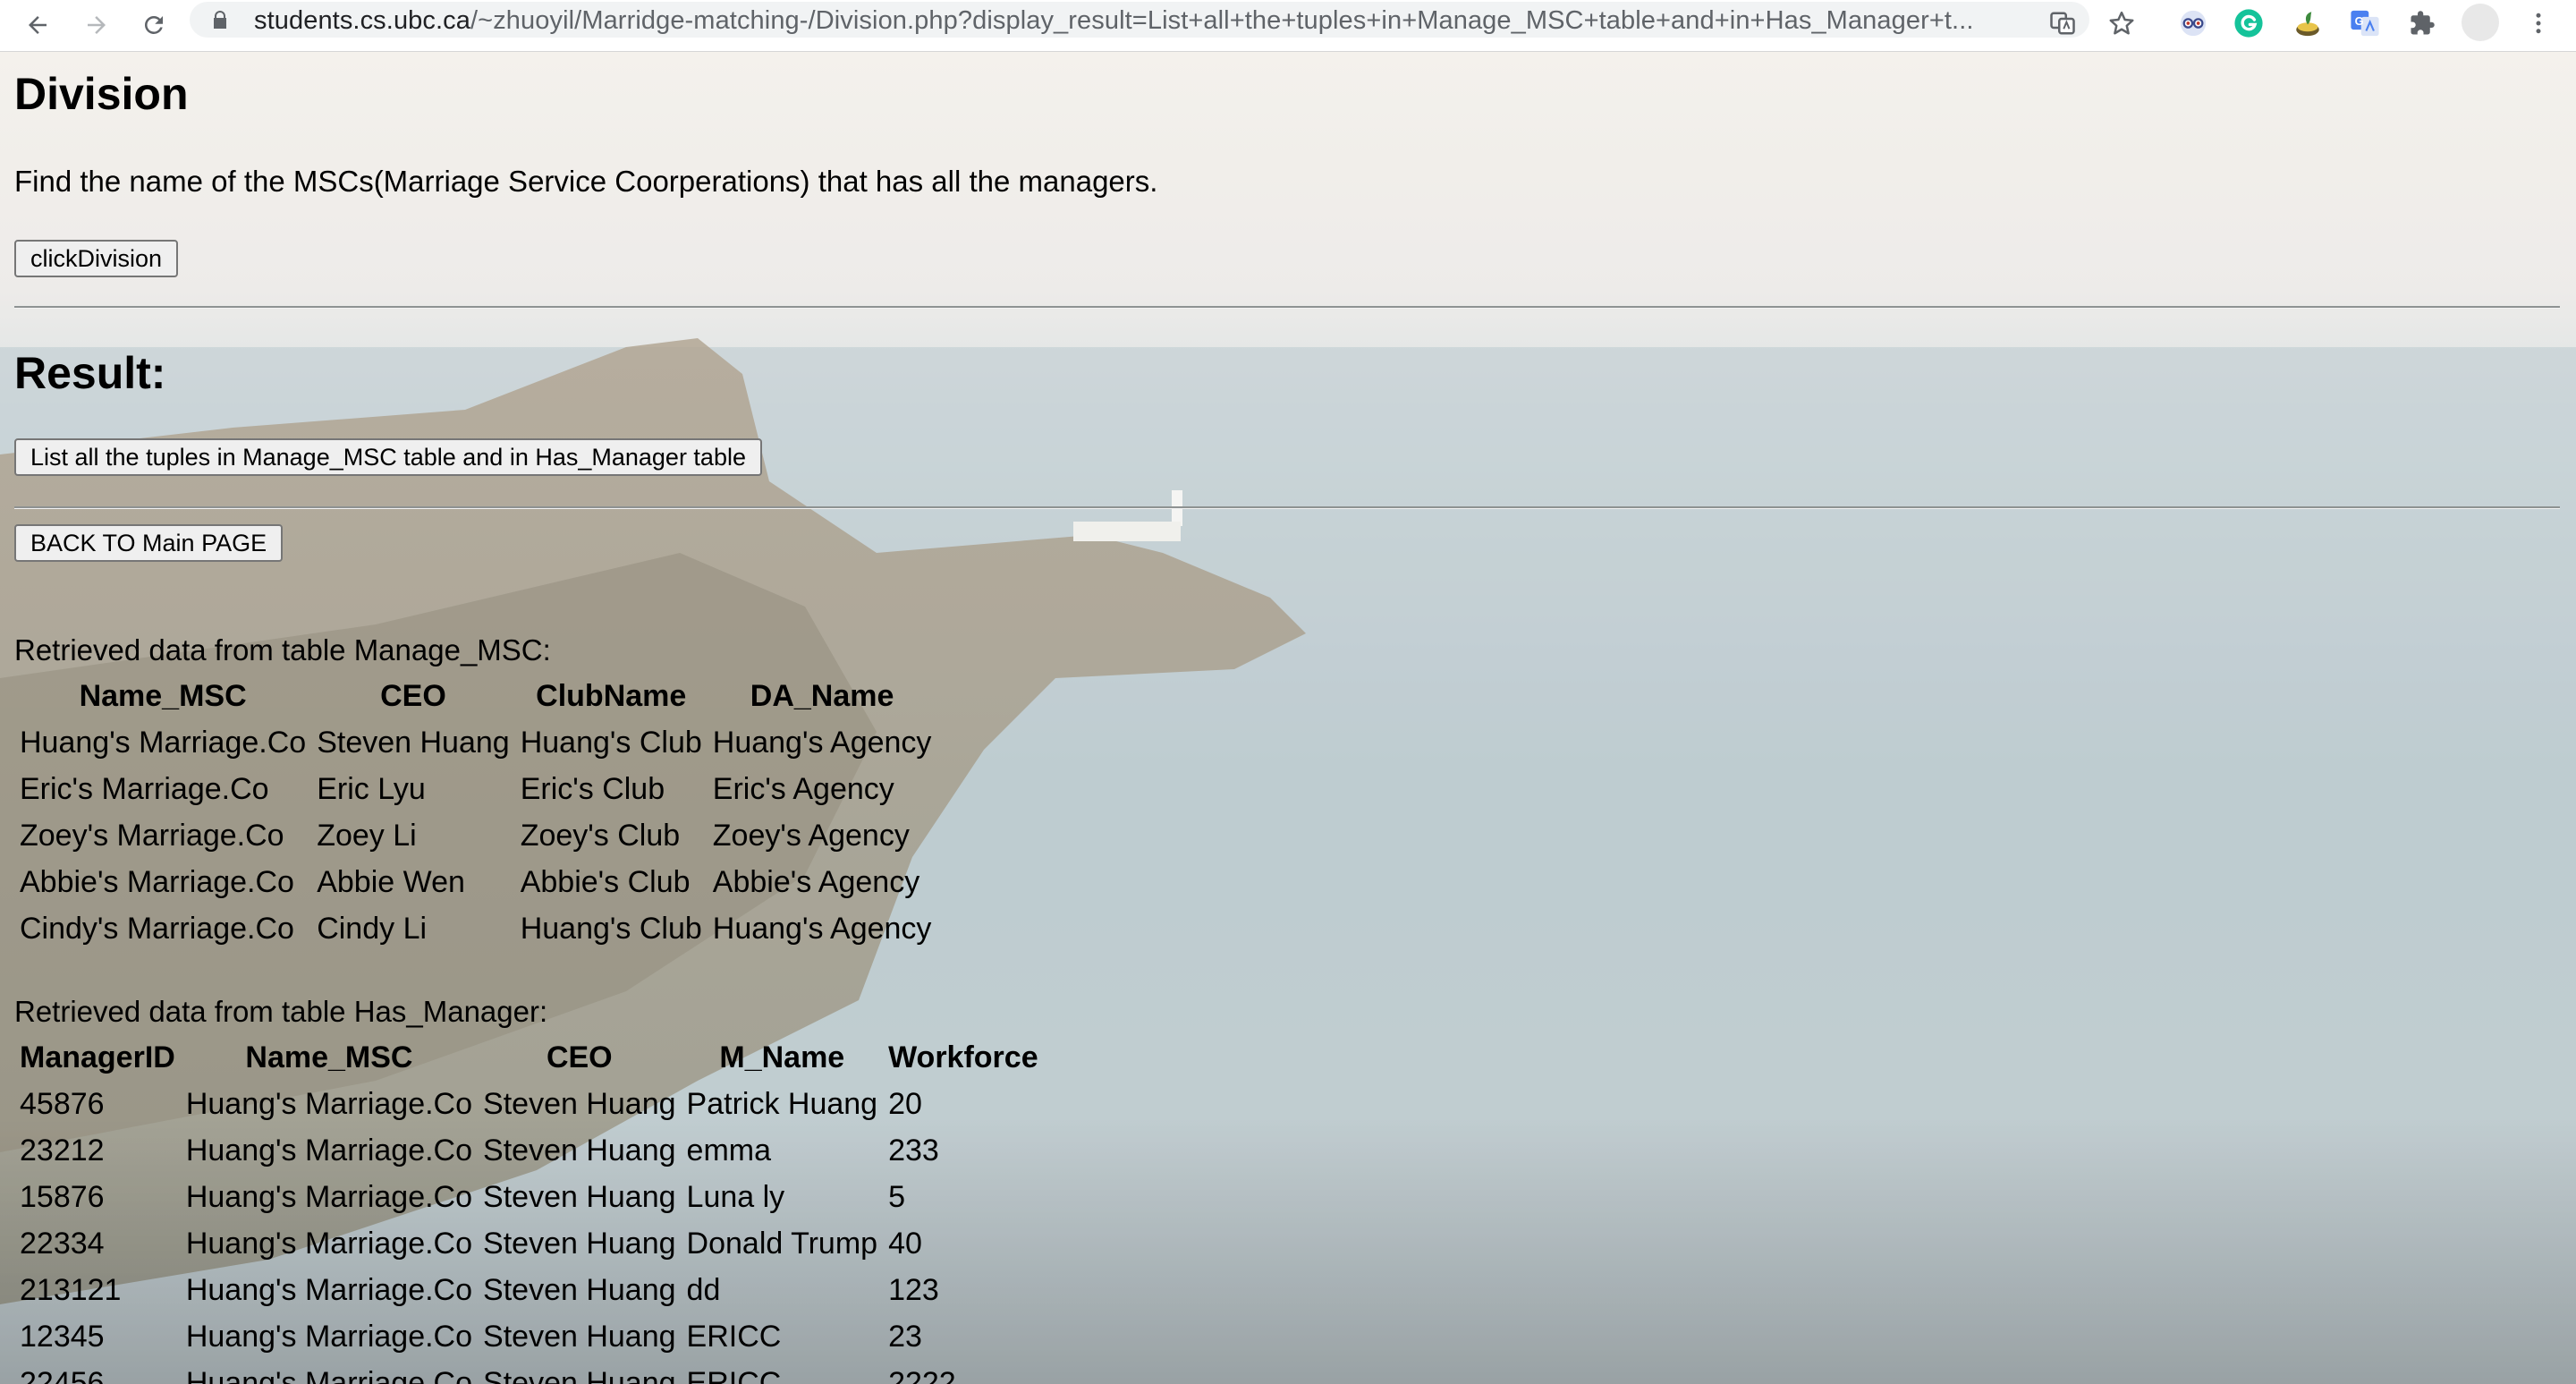 This screenshot has width=2576, height=1384. What do you see at coordinates (2122, 23) in the screenshot?
I see `bookmark-star-icon` at bounding box center [2122, 23].